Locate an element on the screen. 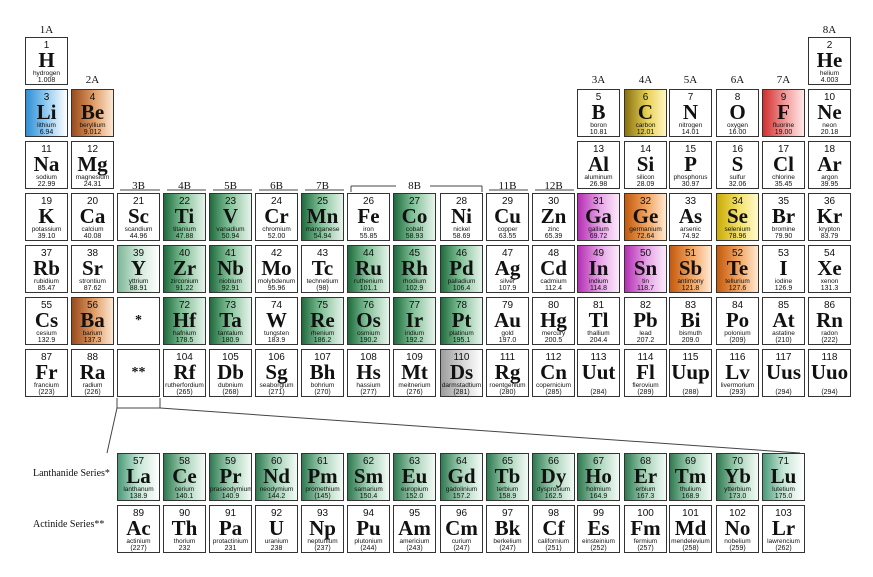  element-symbol: Tm is located at coordinates (690, 476).